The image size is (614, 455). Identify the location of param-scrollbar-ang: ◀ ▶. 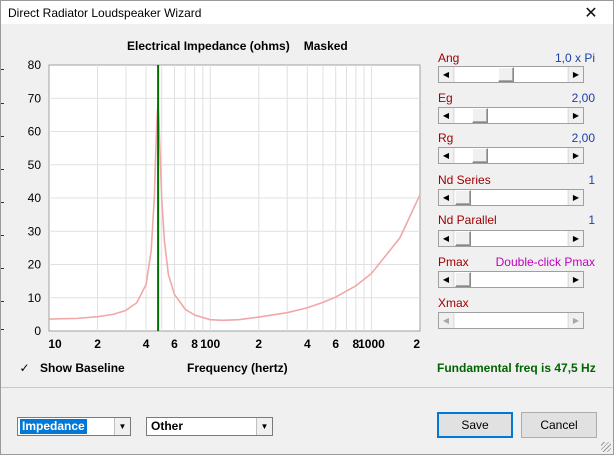
(511, 74).